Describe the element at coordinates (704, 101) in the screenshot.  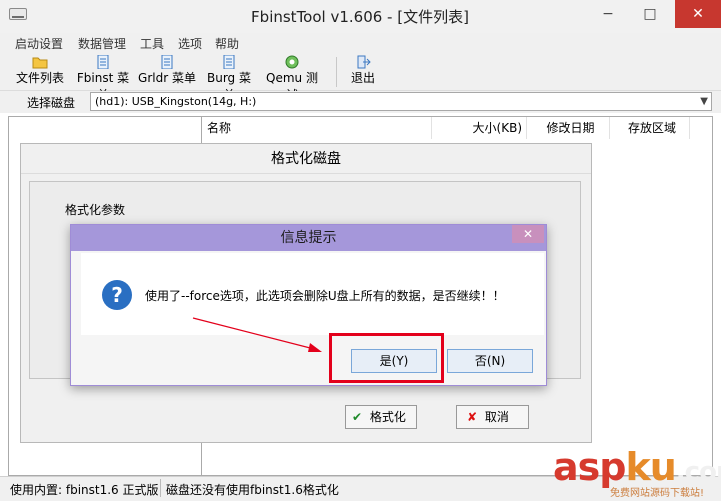
I see `chevron-down-icon: ▼` at that location.